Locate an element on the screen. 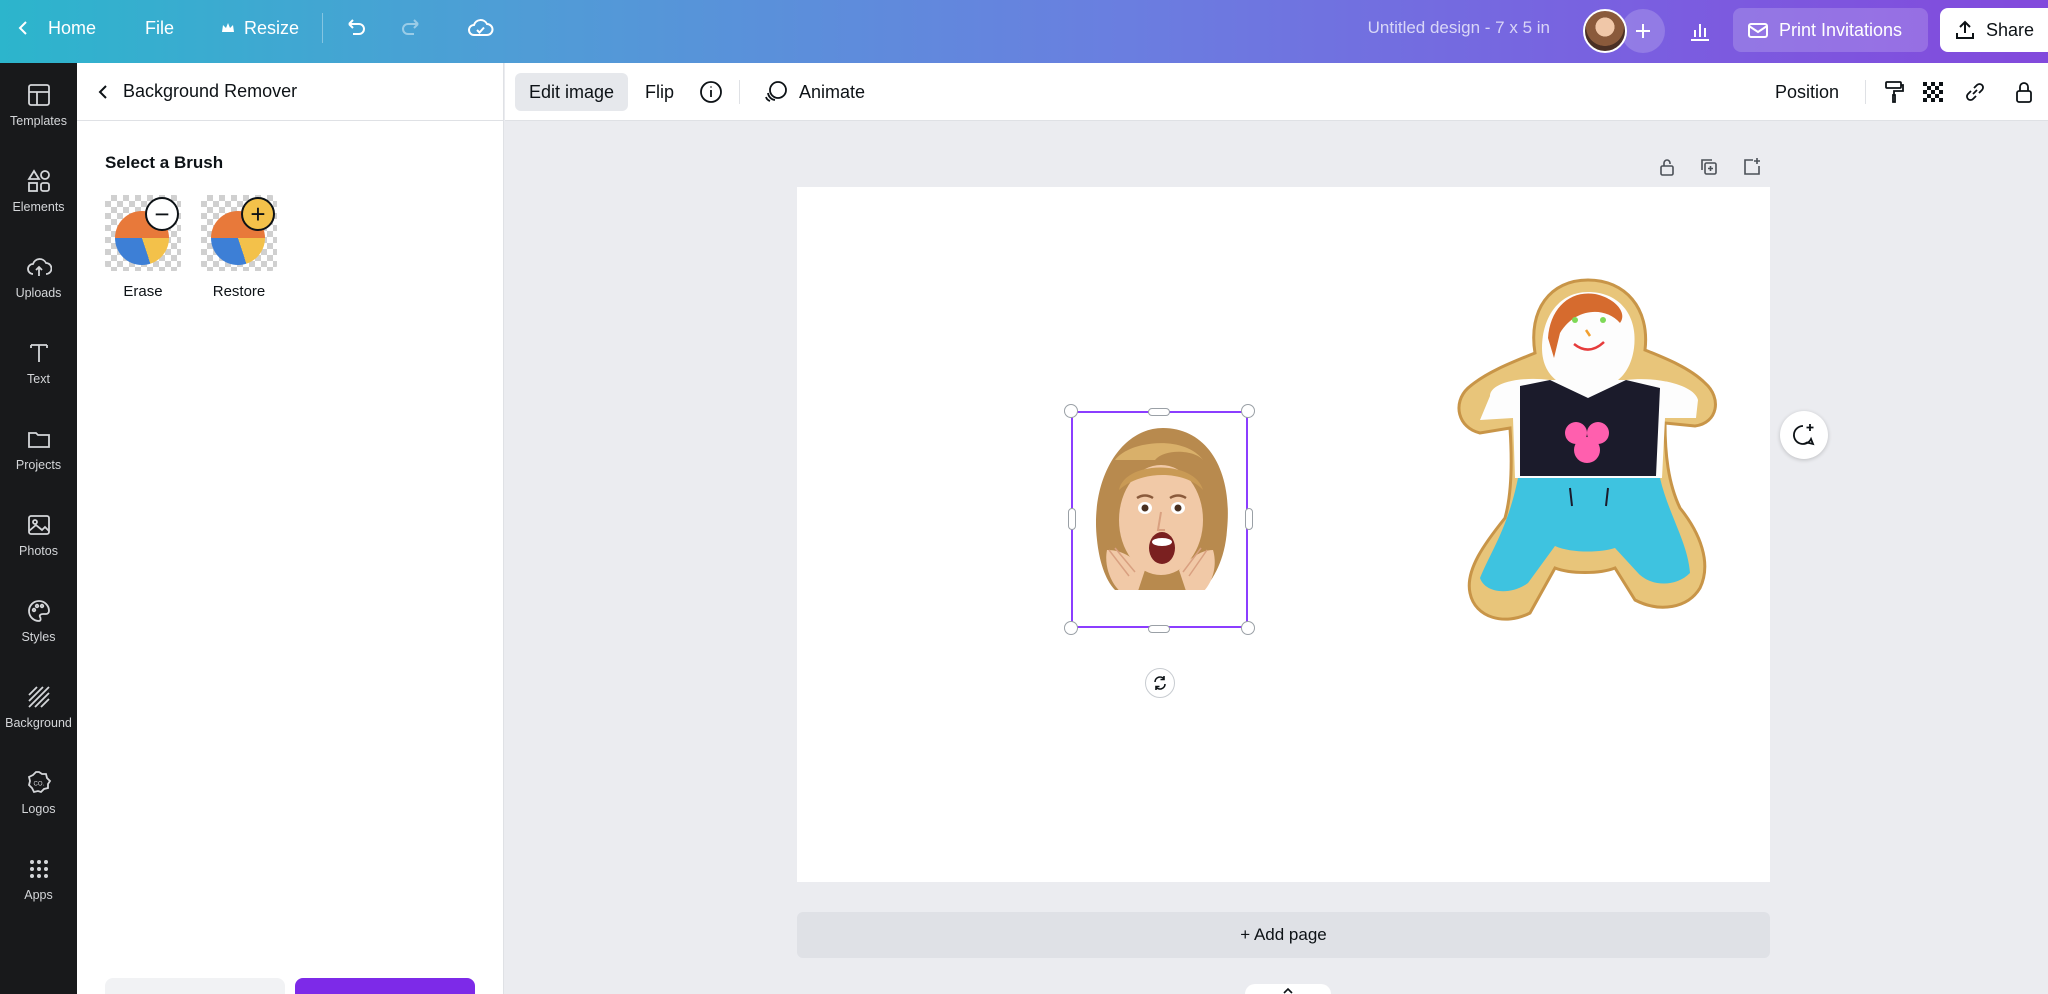 Image resolution: width=2048 pixels, height=994 pixels. pages-drawer-toggle is located at coordinates (1288, 989).